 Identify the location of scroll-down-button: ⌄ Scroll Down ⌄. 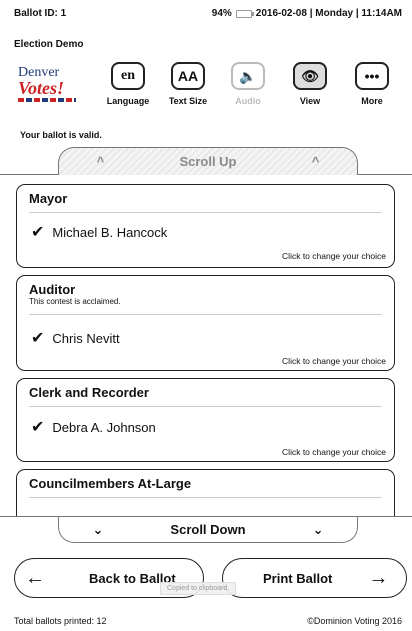
(208, 530).